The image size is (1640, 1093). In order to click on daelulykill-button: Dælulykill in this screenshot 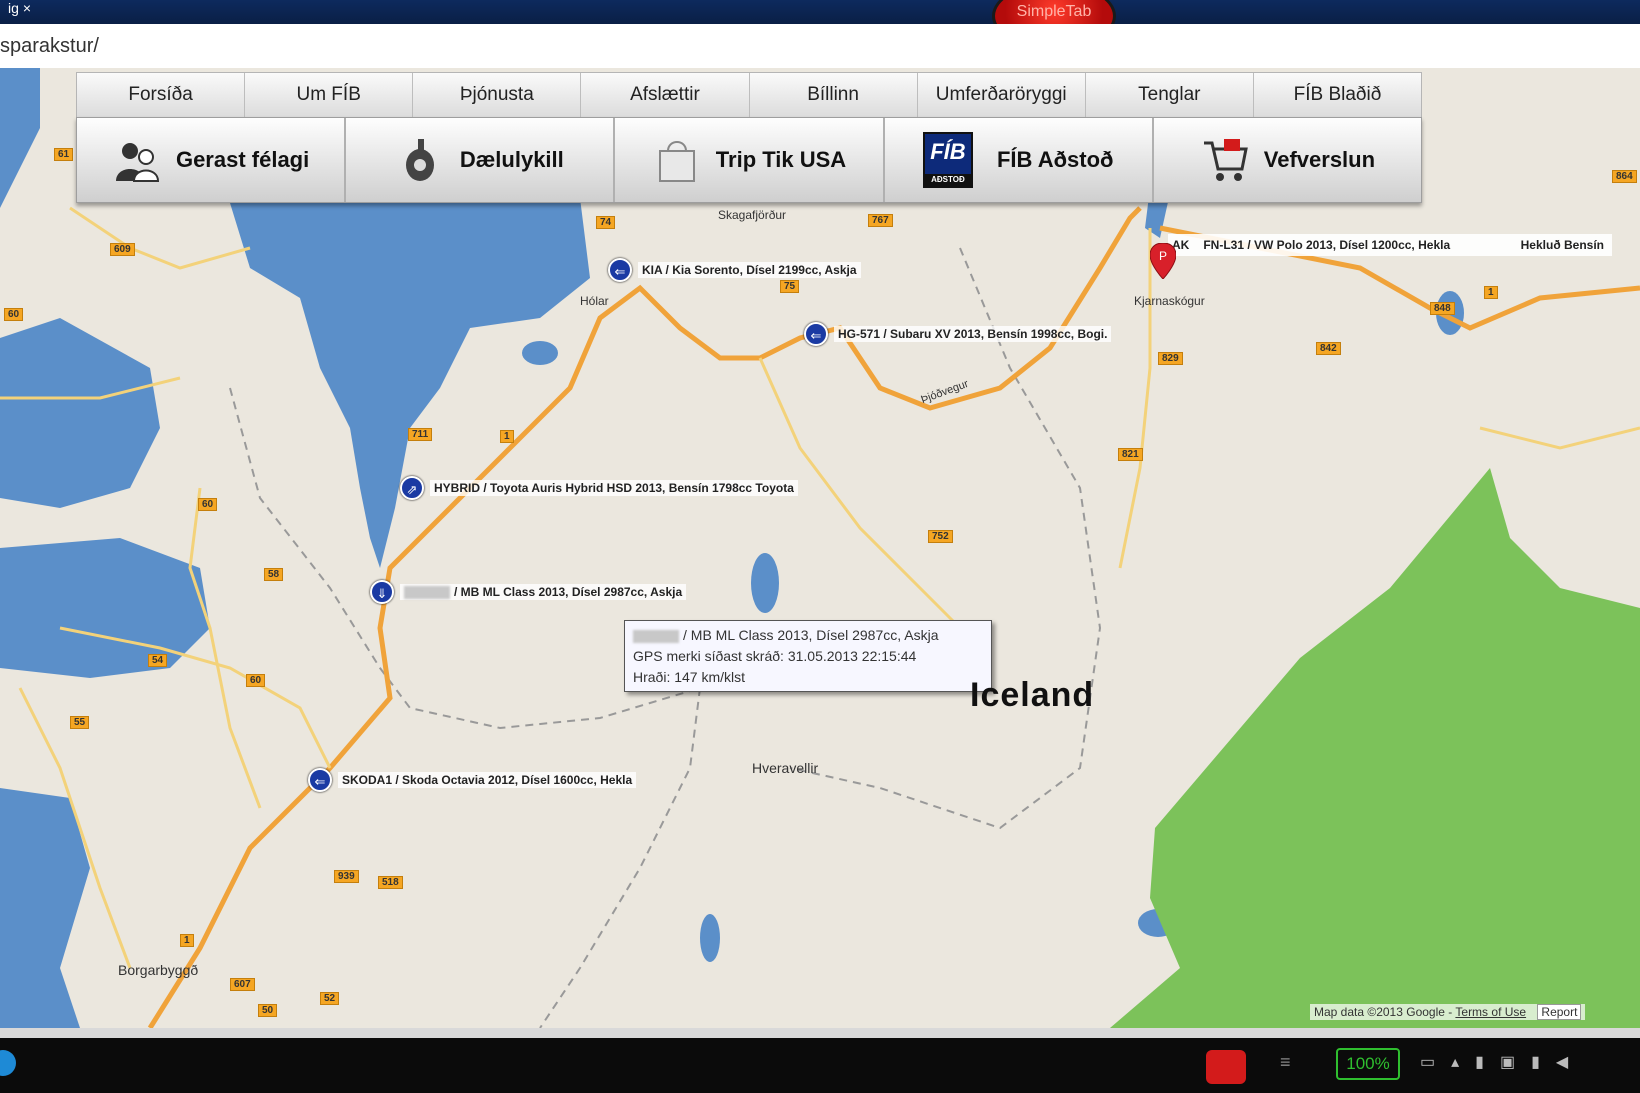, I will do `click(481, 160)`.